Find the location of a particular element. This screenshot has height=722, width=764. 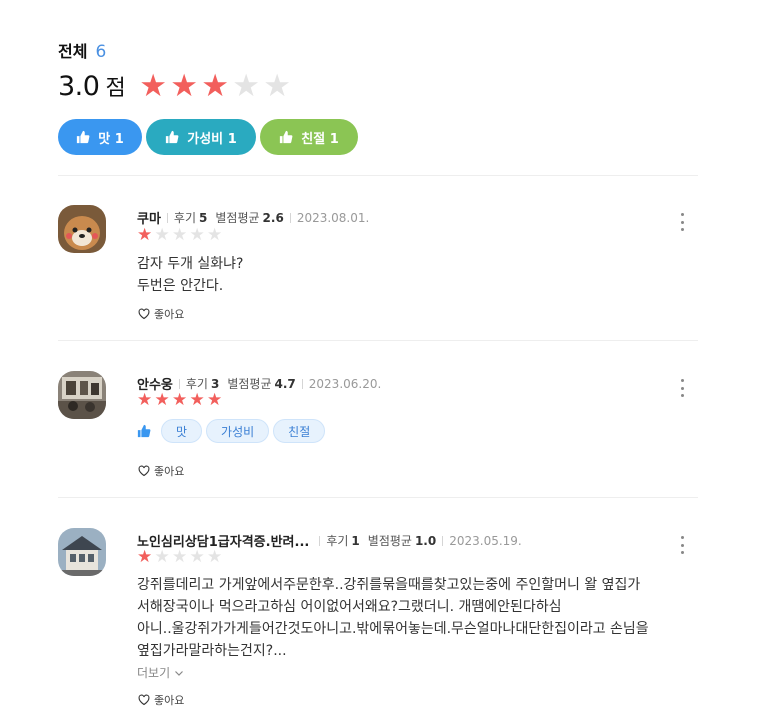

chip-value-count: 1 is located at coordinates (232, 139).